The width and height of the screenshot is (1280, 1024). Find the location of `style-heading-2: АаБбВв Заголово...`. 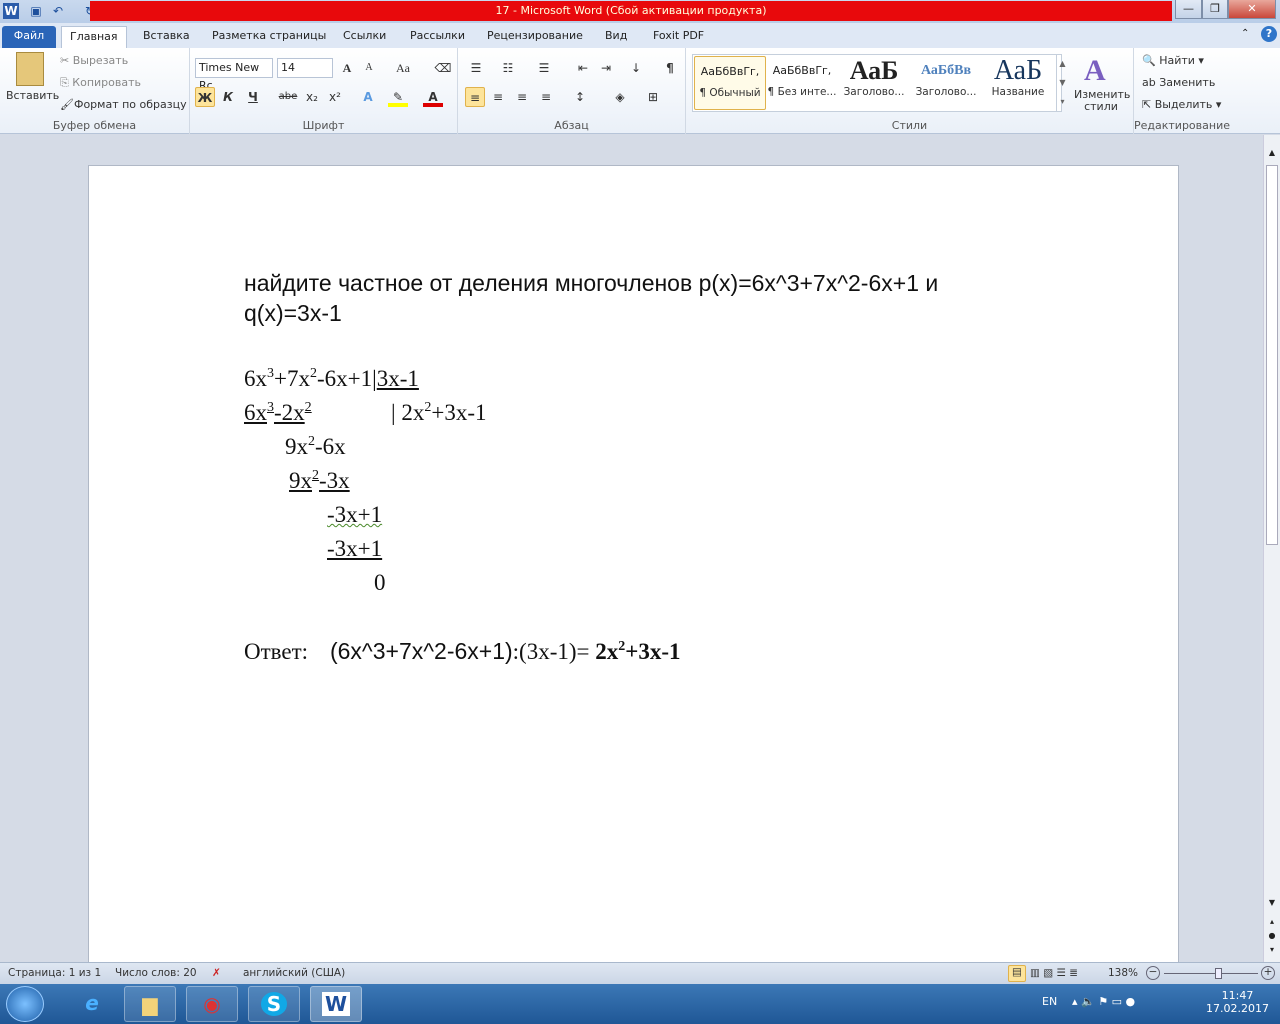

style-heading-2: АаБбВв Заголово... is located at coordinates (946, 83).